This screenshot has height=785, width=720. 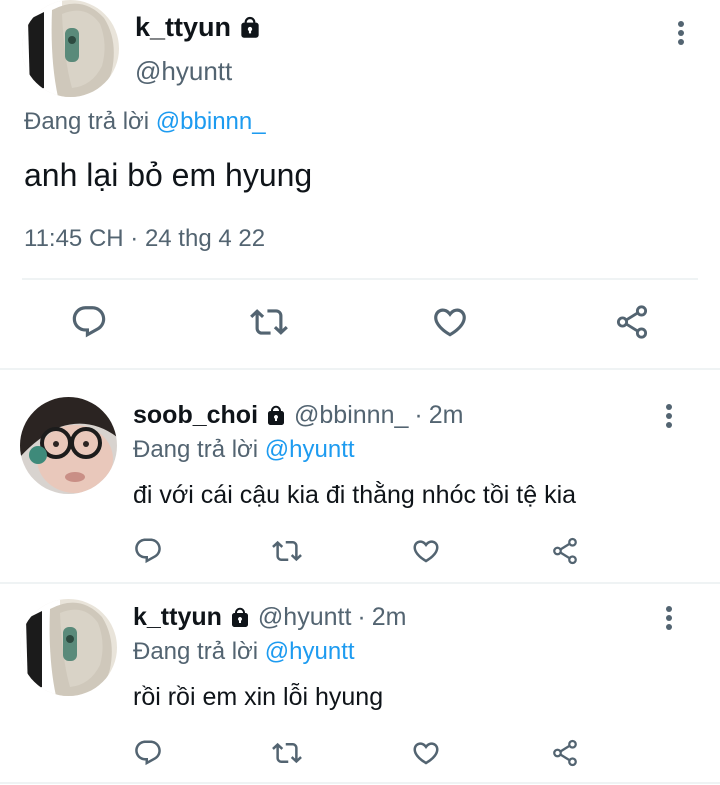 What do you see at coordinates (183, 27) in the screenshot?
I see `display-name-text: k_ttyun` at bounding box center [183, 27].